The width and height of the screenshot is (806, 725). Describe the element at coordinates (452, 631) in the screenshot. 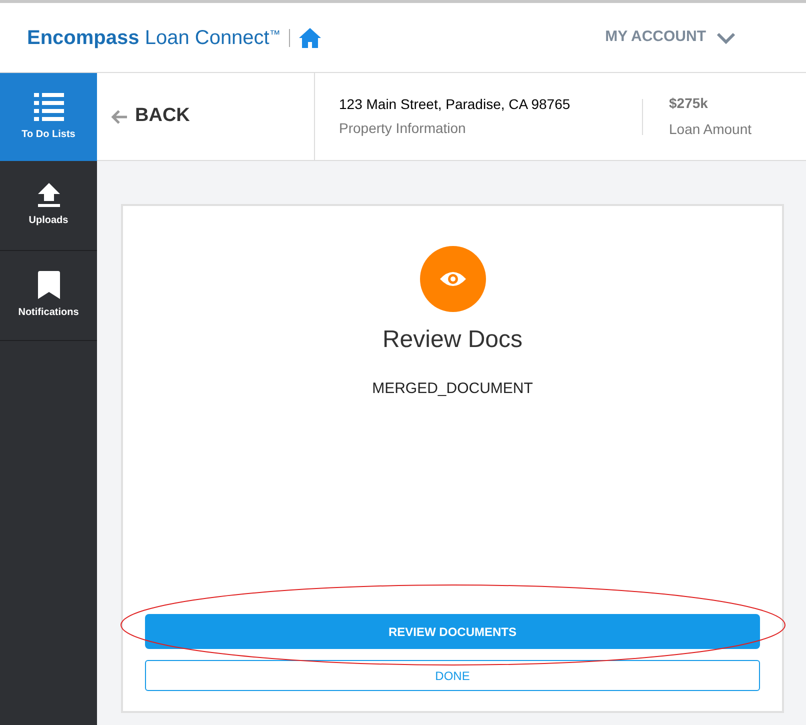

I see `review-documents-button: REVIEW DOCUMENTS` at that location.